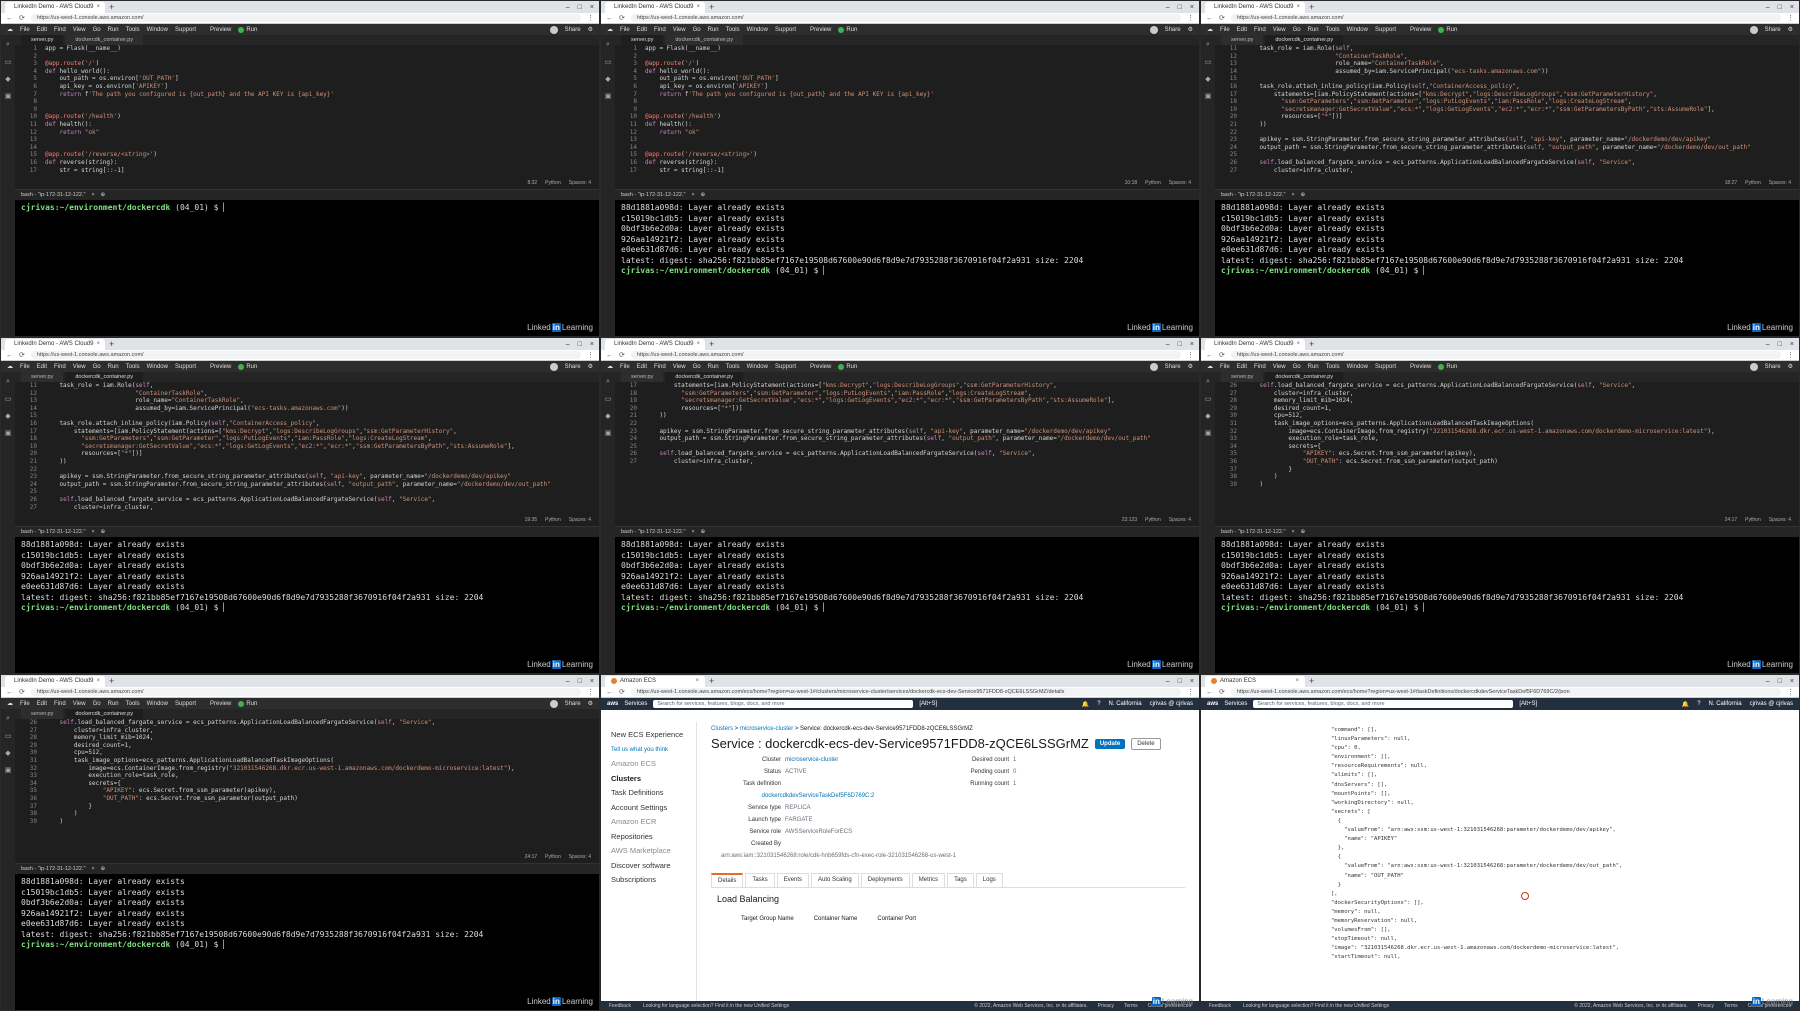  What do you see at coordinates (609, 18) in the screenshot?
I see `back-icon: ←` at bounding box center [609, 18].